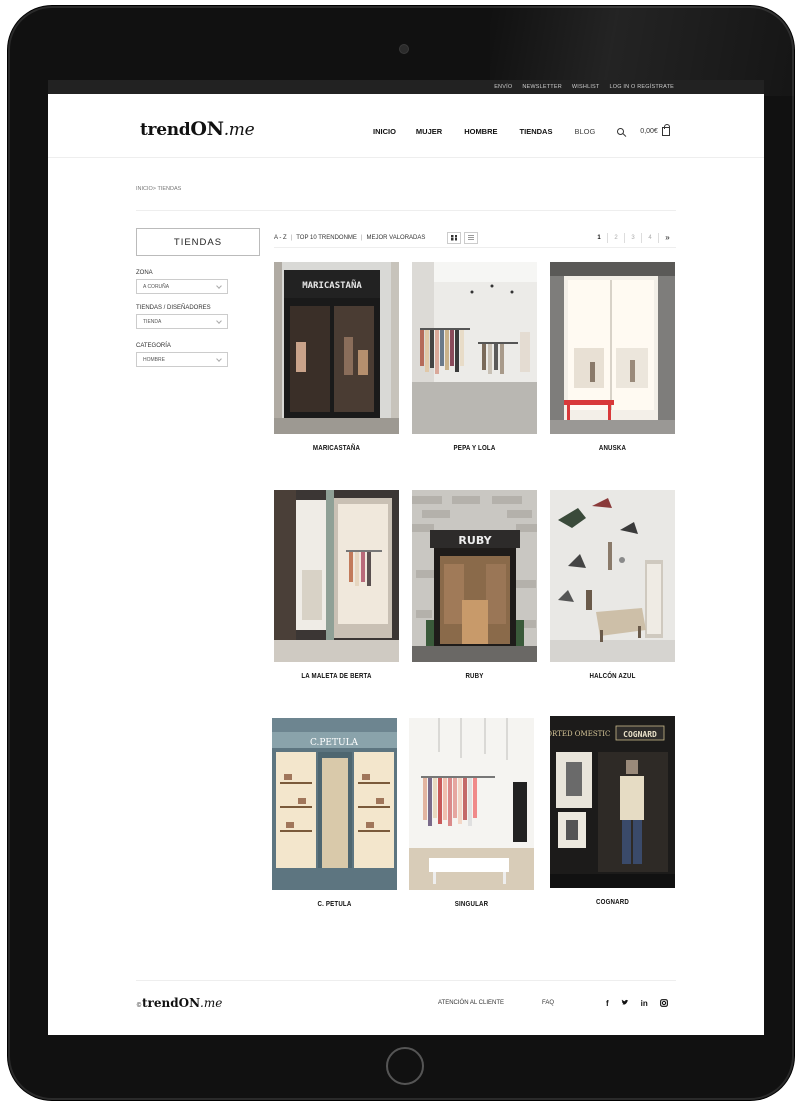 Image resolution: width=800 pixels, height=1104 pixels. Describe the element at coordinates (640, 734) in the screenshot. I see `store-sign: COGNARD` at that location.